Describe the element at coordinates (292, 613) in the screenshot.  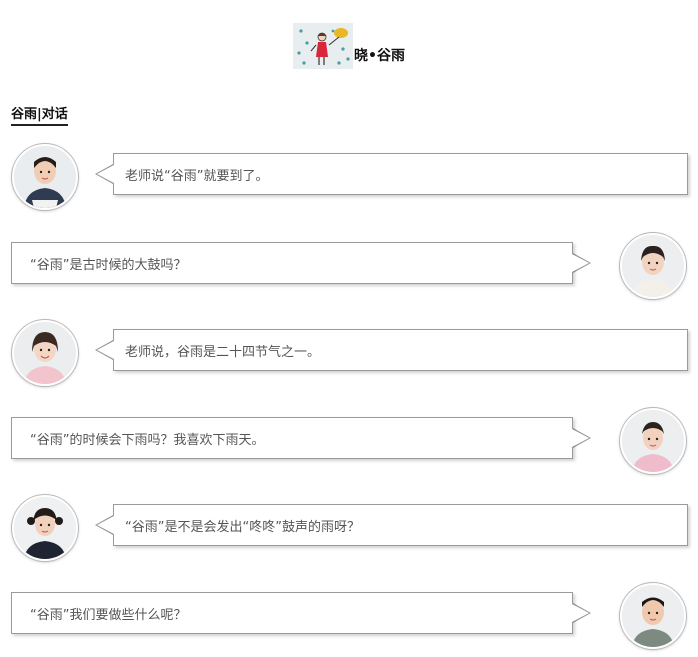
I see `speech-bubble: “谷雨”我们要做些什么呢？` at that location.